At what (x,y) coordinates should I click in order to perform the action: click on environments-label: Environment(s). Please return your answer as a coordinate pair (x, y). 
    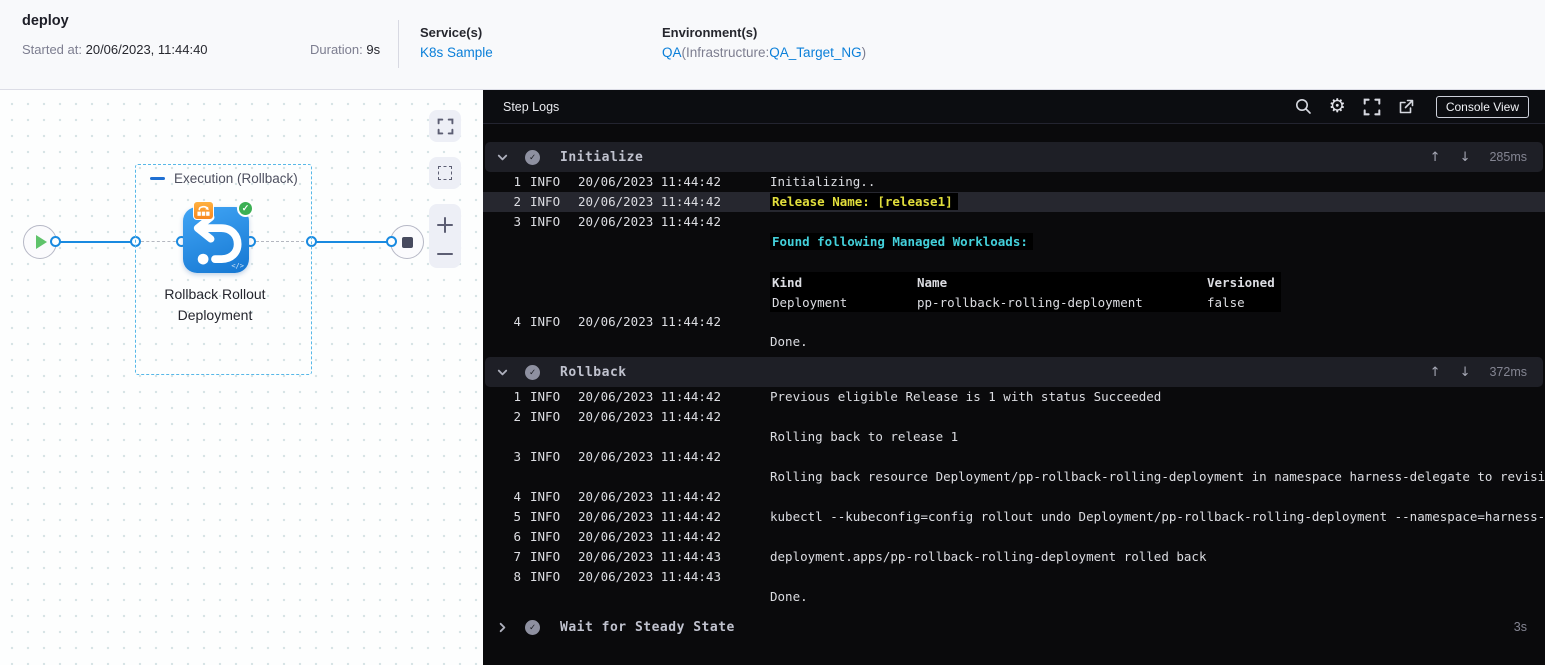
    Looking at the image, I should click on (710, 32).